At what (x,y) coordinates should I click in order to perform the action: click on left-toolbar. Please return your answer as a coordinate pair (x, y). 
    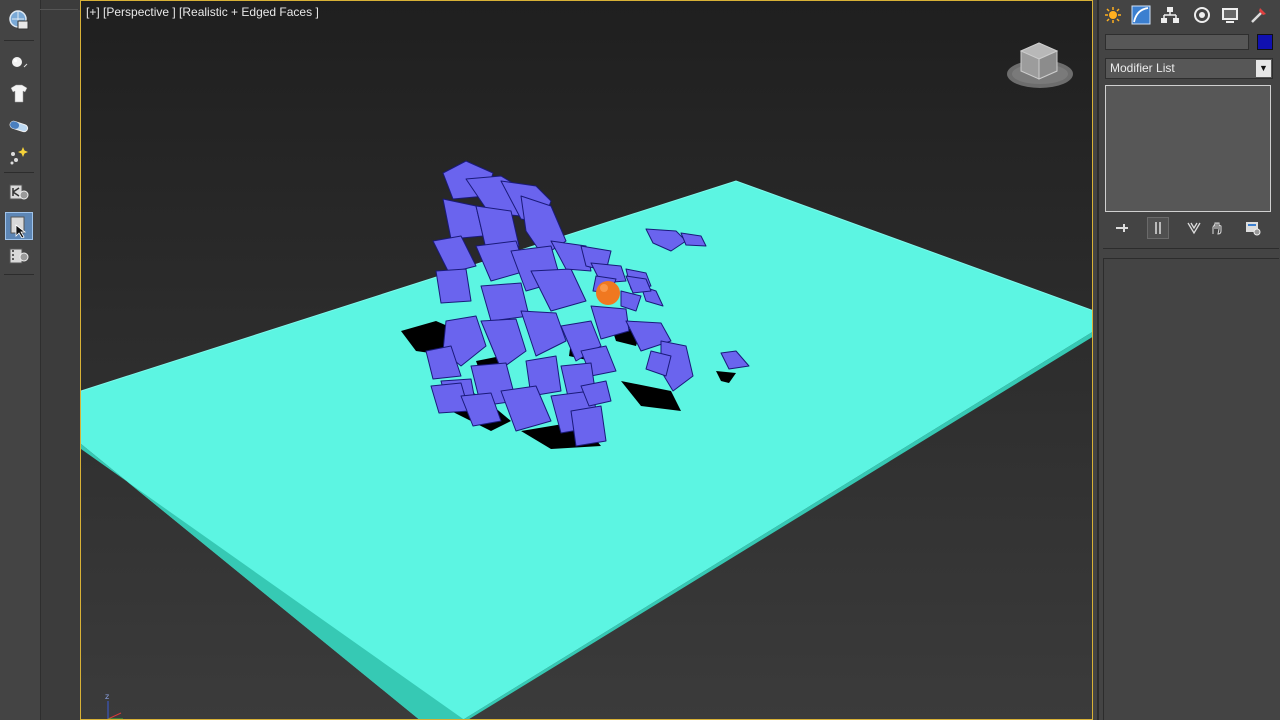
    Looking at the image, I should click on (20, 360).